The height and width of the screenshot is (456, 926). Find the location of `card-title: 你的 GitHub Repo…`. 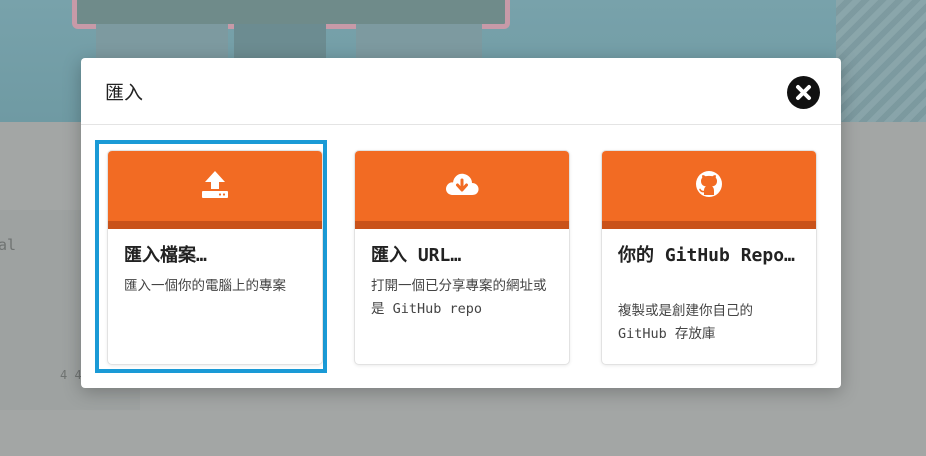

card-title: 你的 GitHub Repo… is located at coordinates (706, 255).